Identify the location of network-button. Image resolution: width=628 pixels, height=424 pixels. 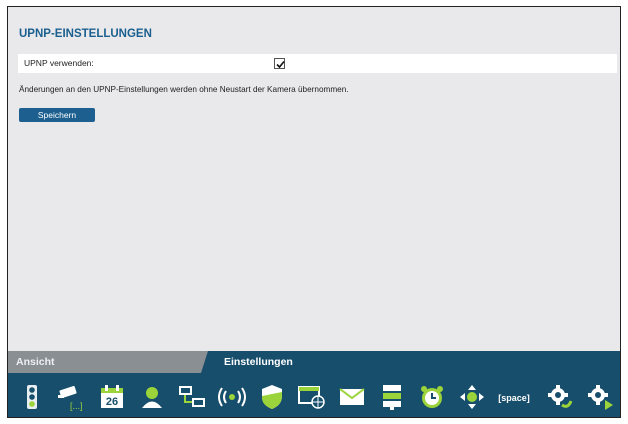
(192, 397).